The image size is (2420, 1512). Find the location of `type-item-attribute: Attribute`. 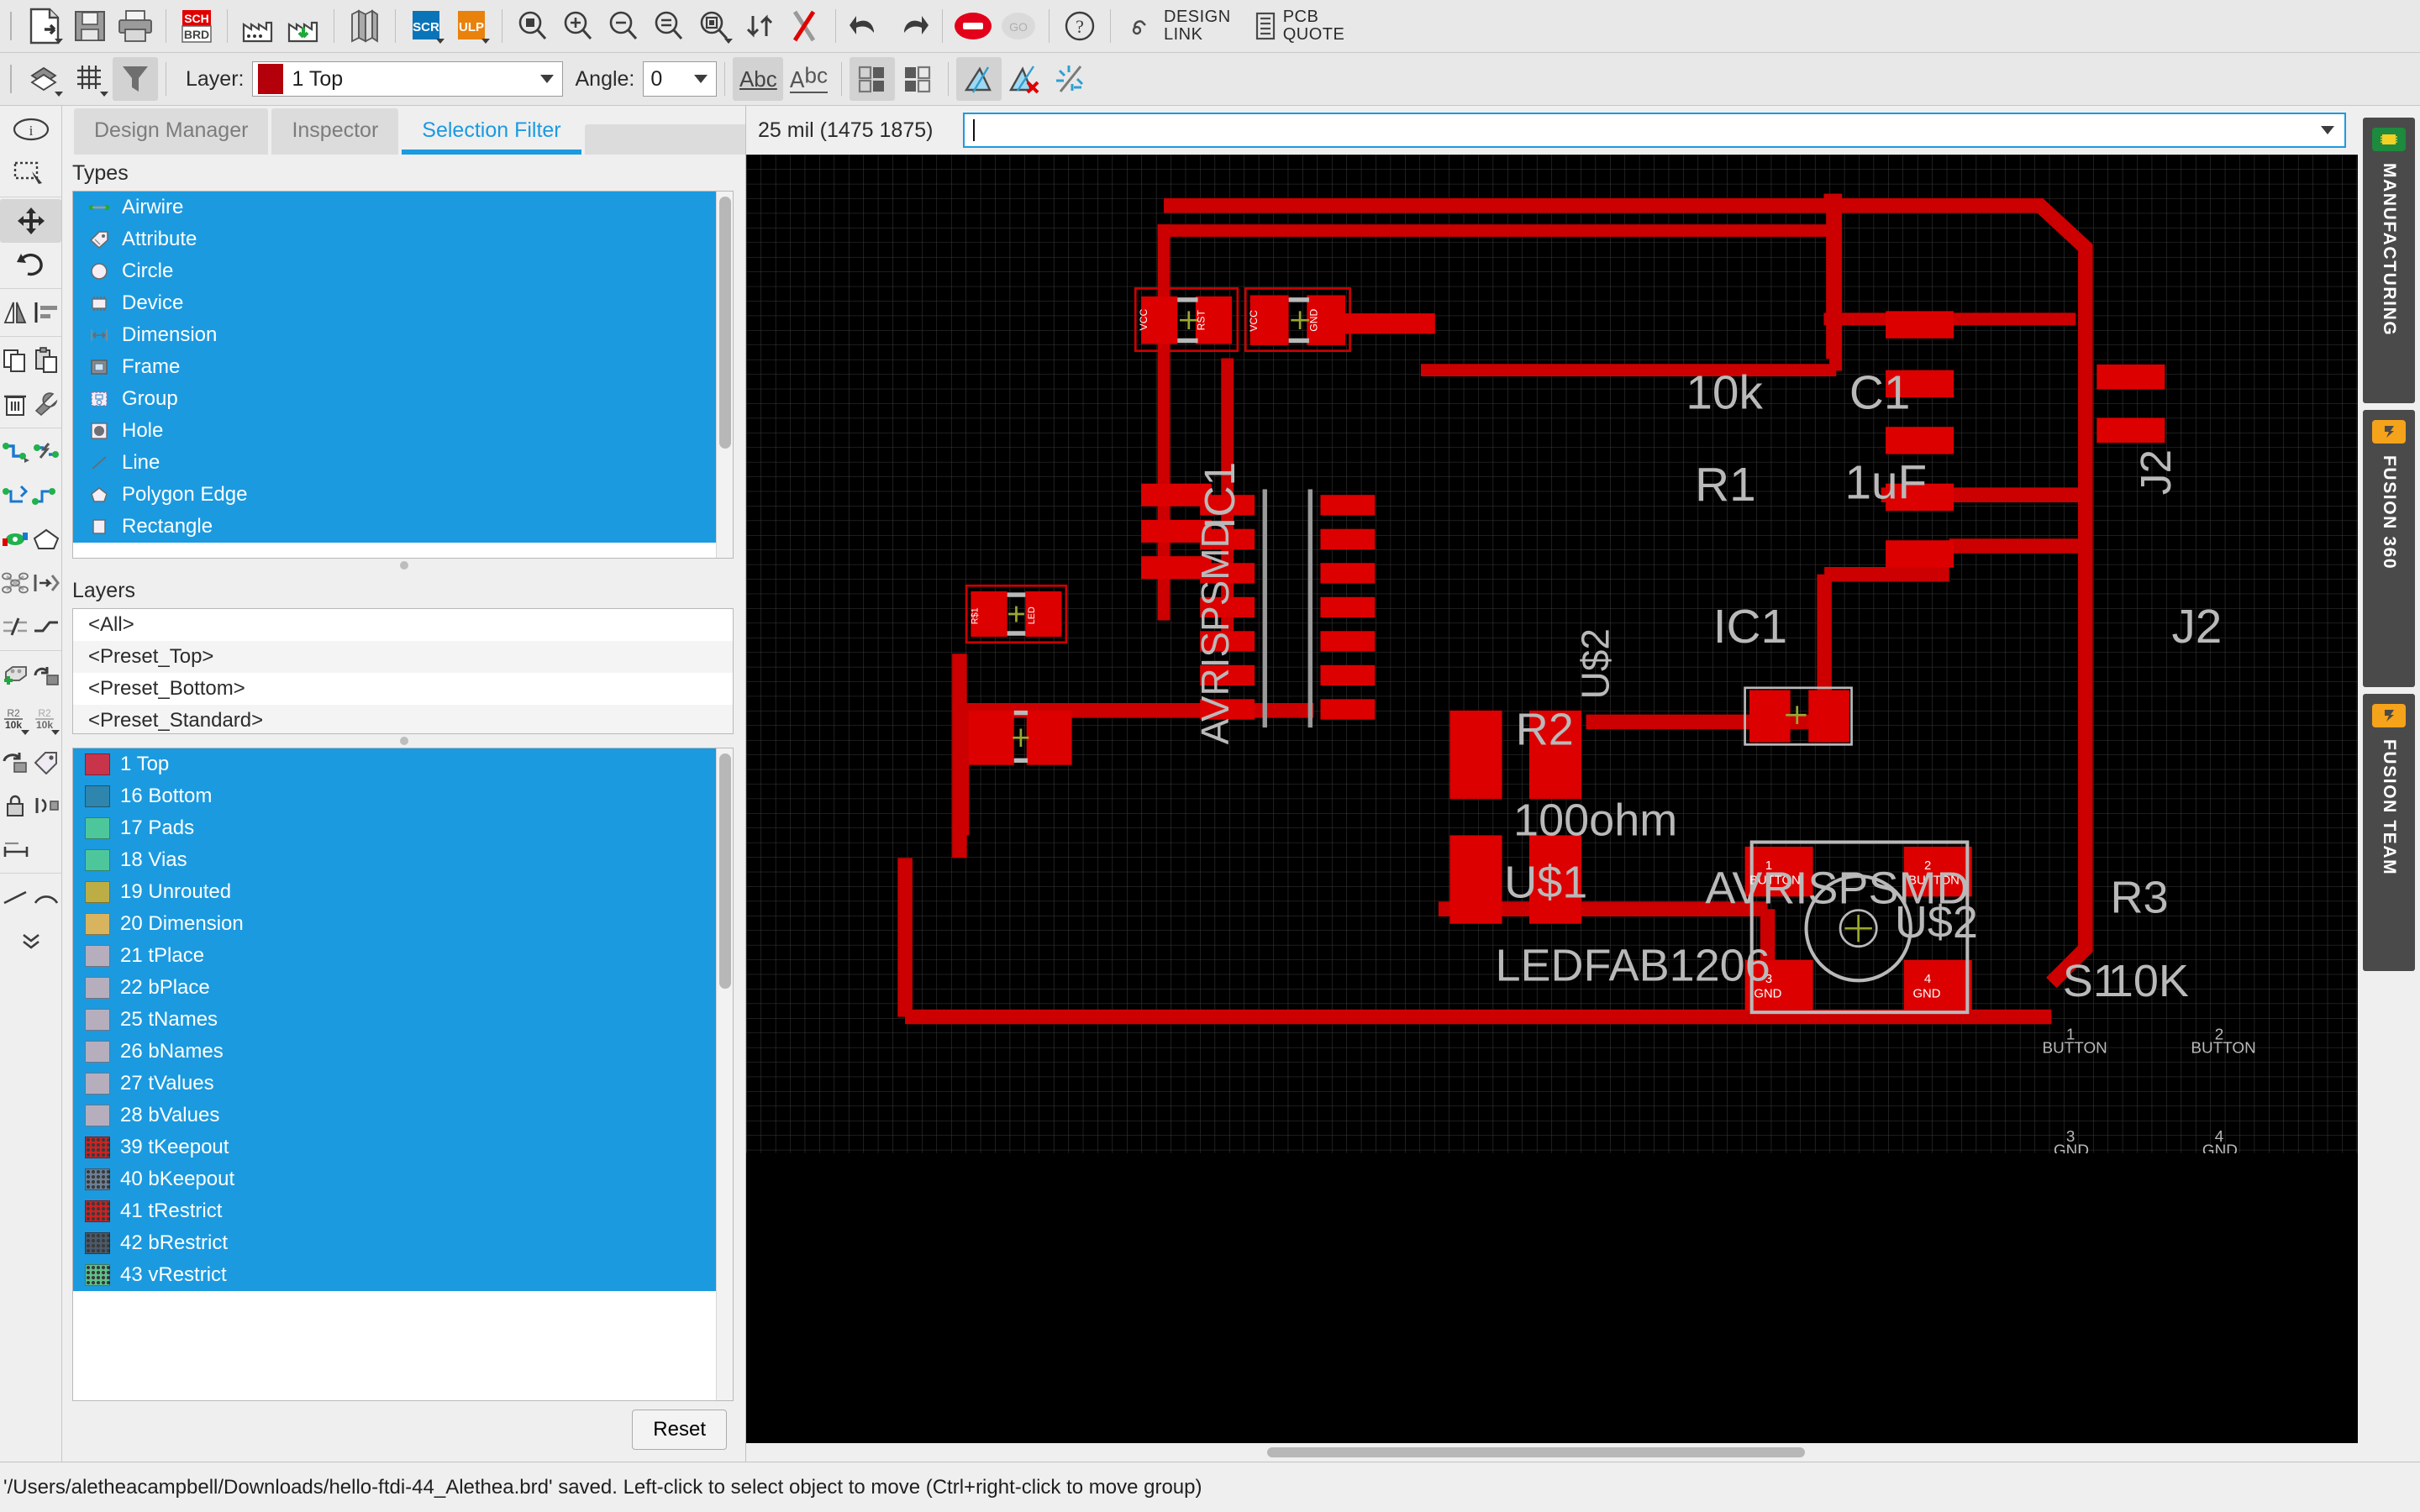

type-item-attribute: Attribute is located at coordinates (394, 239).